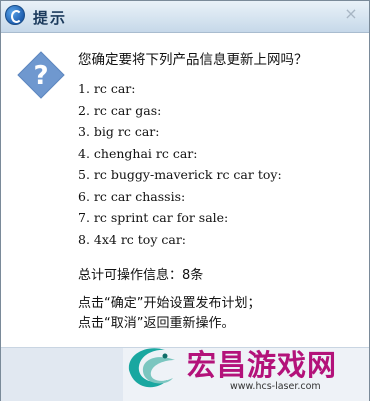 The image size is (370, 401). What do you see at coordinates (120, 110) in the screenshot?
I see `list-item: 2. rc car gas:` at bounding box center [120, 110].